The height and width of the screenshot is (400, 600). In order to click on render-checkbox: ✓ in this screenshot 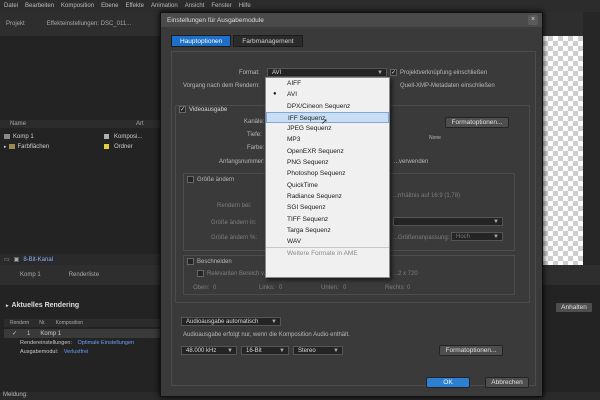, I will do `click(14, 333)`.